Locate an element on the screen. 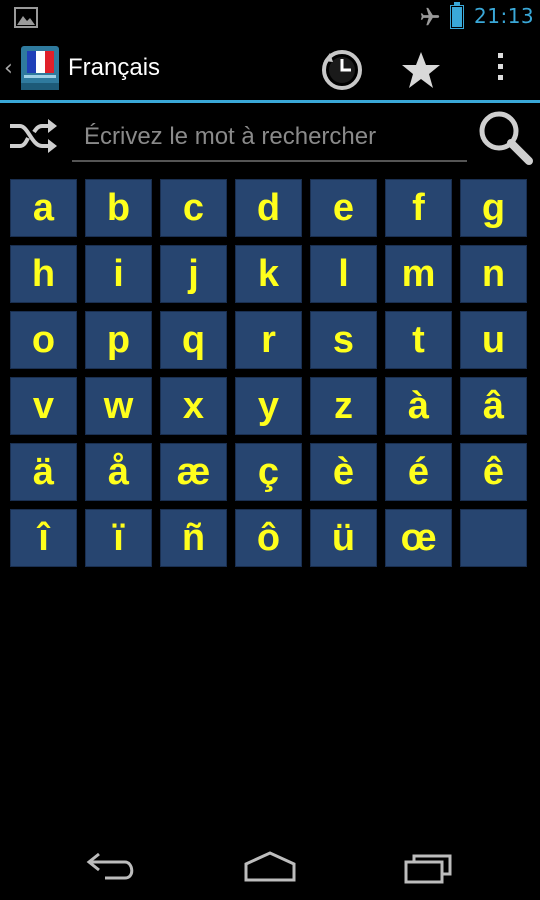 The height and width of the screenshot is (900, 540). home-icon is located at coordinates (270, 867).